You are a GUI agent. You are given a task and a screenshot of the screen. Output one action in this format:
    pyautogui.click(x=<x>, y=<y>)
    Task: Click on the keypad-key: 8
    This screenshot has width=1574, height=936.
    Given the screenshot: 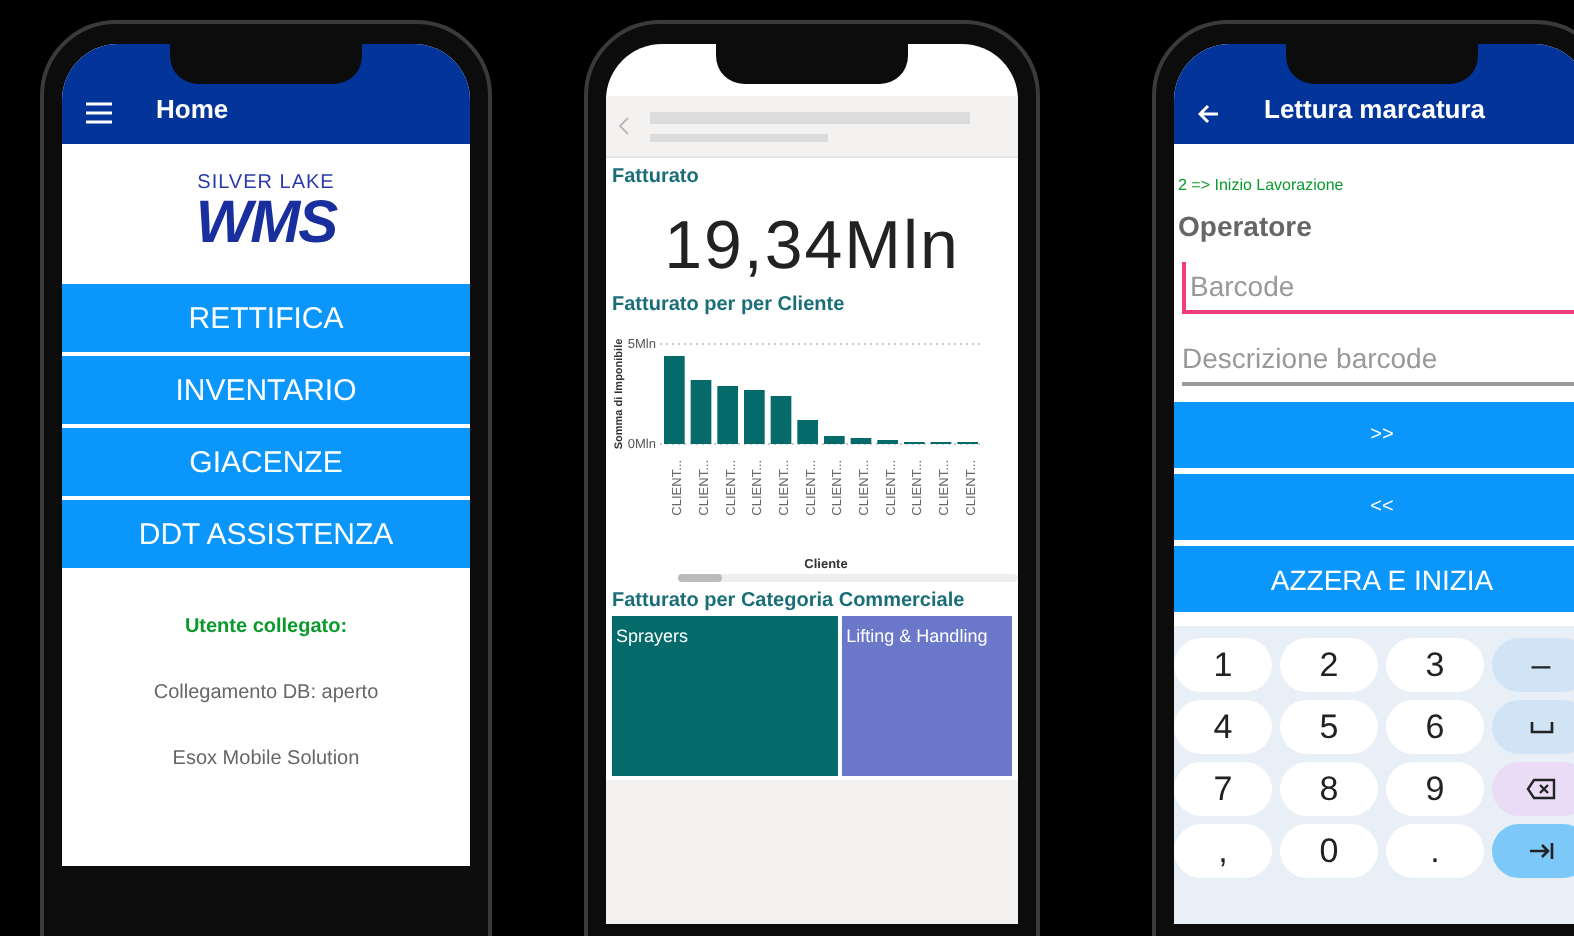 What is the action you would take?
    pyautogui.click(x=1329, y=789)
    